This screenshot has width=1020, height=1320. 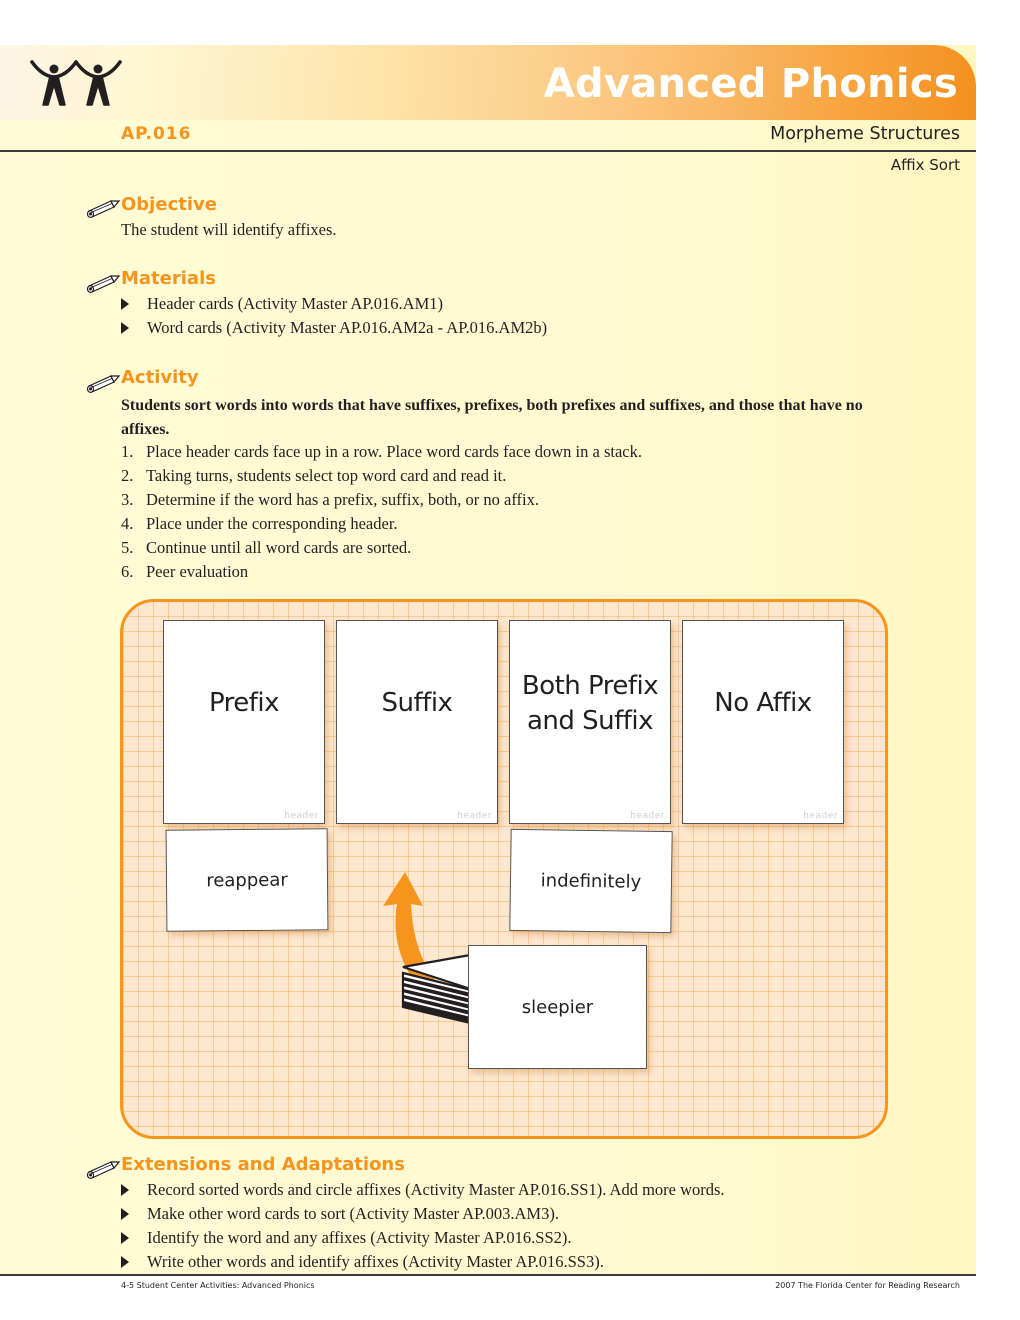 I want to click on materials-heading: Materials, so click(x=168, y=278).